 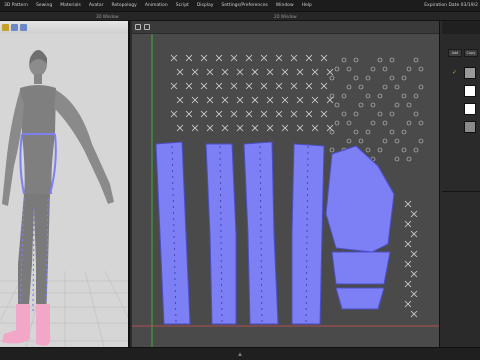 What do you see at coordinates (205, 6) in the screenshot?
I see `menu-display: Display` at bounding box center [205, 6].